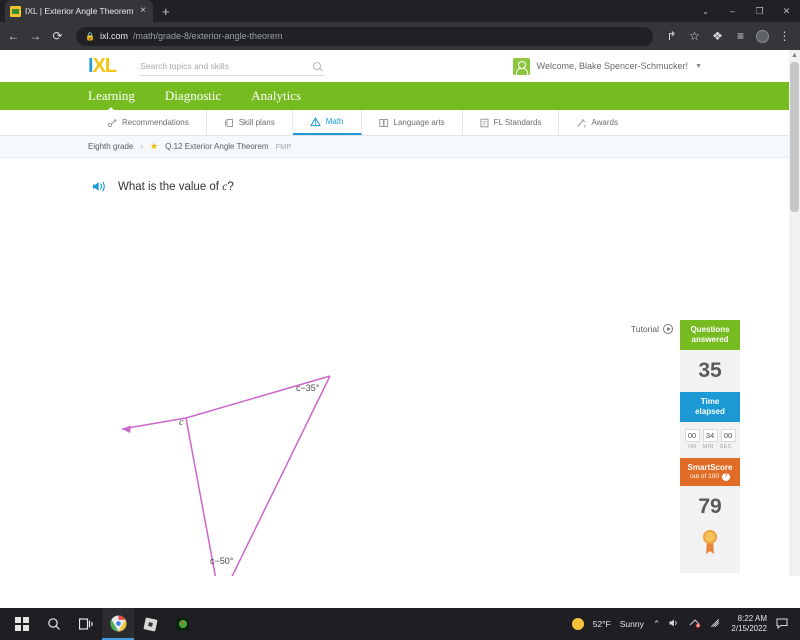 This screenshot has width=800, height=640. Describe the element at coordinates (400, 96) in the screenshot. I see `main-nav: Learning Diagnostic Analytics` at that location.